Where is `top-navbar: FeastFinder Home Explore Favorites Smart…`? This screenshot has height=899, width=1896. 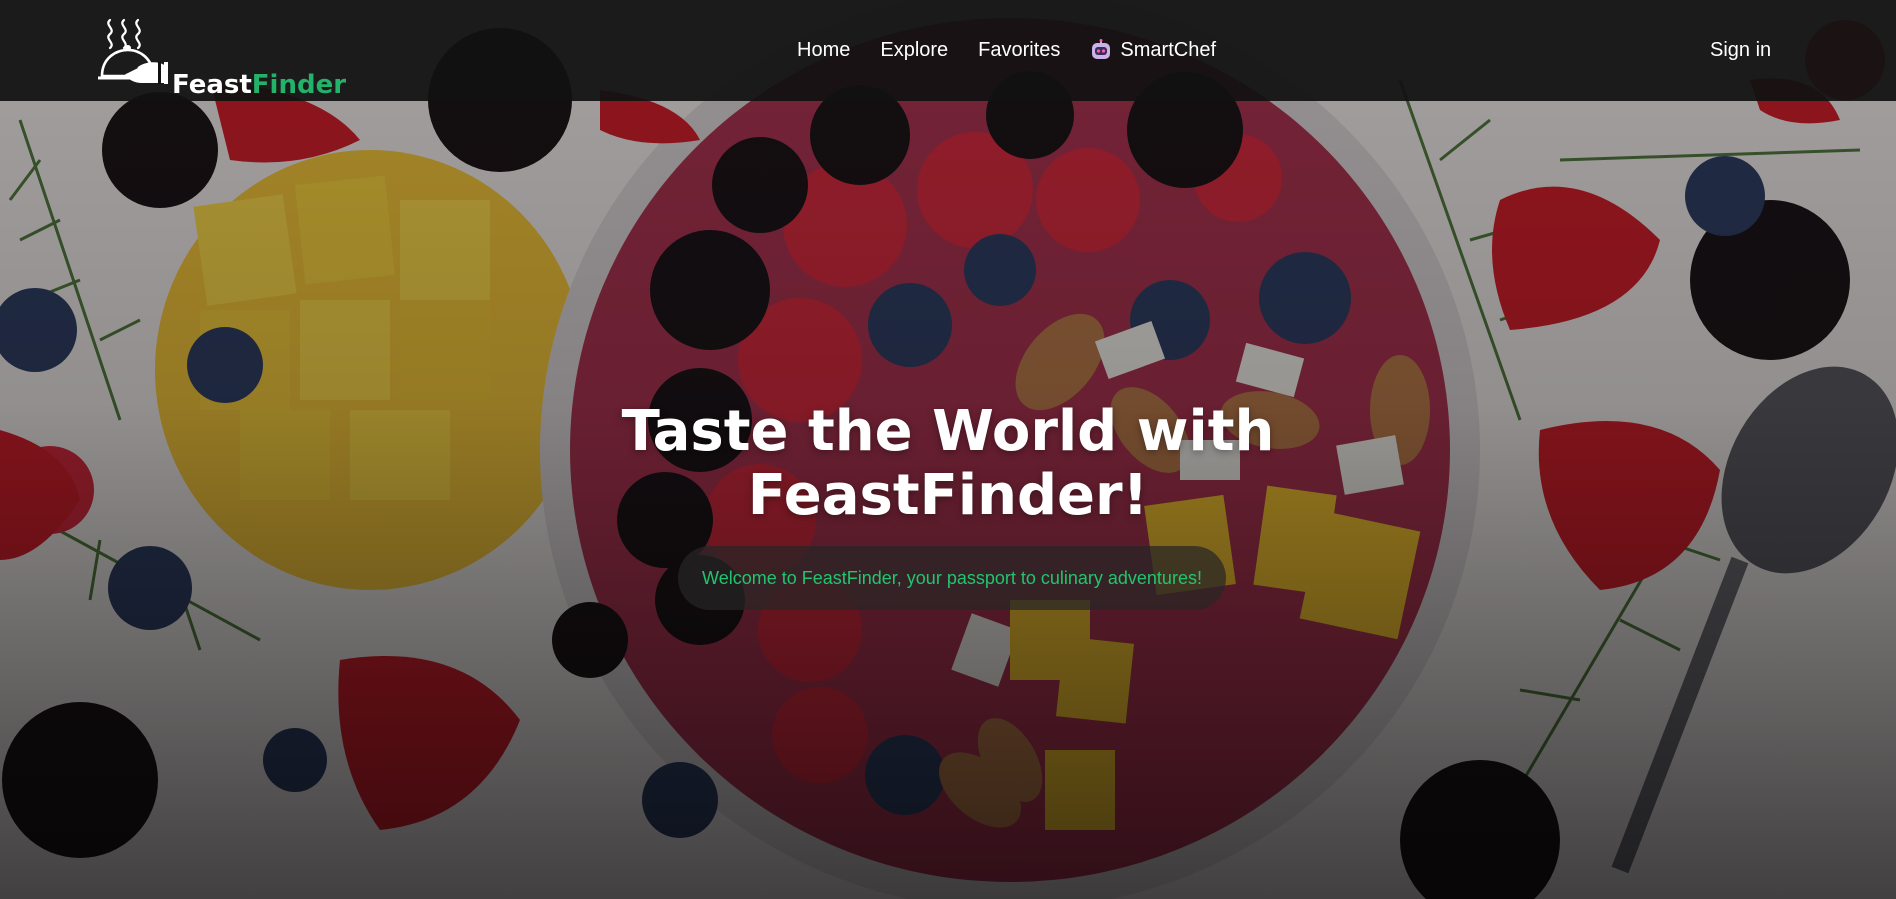 top-navbar: FeastFinder Home Explore Favorites Smart… is located at coordinates (948, 50).